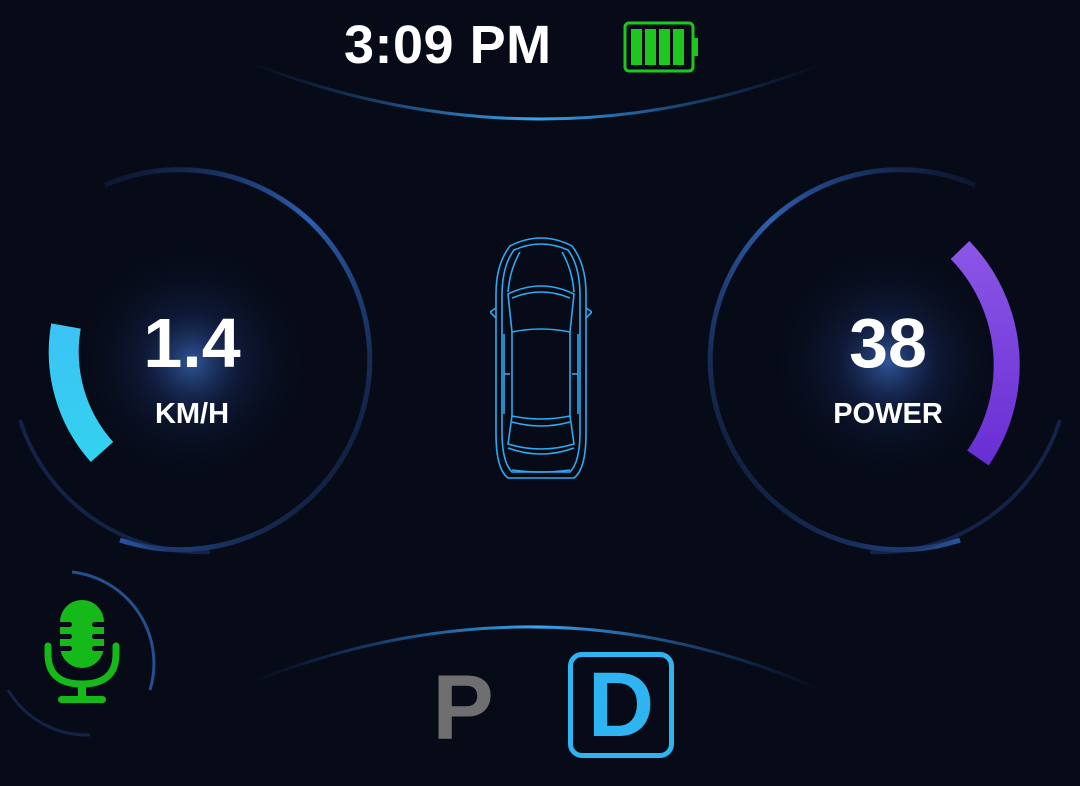 The width and height of the screenshot is (1080, 786). I want to click on power-gauge: 38 POWER, so click(888, 369).